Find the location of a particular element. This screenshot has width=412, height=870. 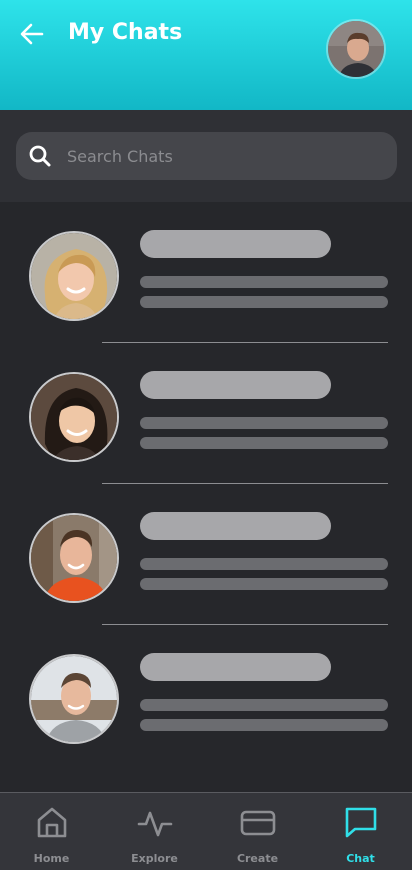

back-button is located at coordinates (32, 34).